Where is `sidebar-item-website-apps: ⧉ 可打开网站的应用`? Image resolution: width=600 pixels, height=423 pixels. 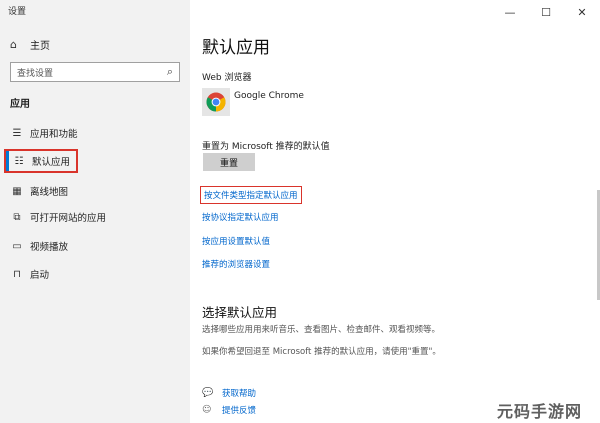
sidebar-item-website-apps: ⧉ 可打开网站的应用 is located at coordinates (58, 217).